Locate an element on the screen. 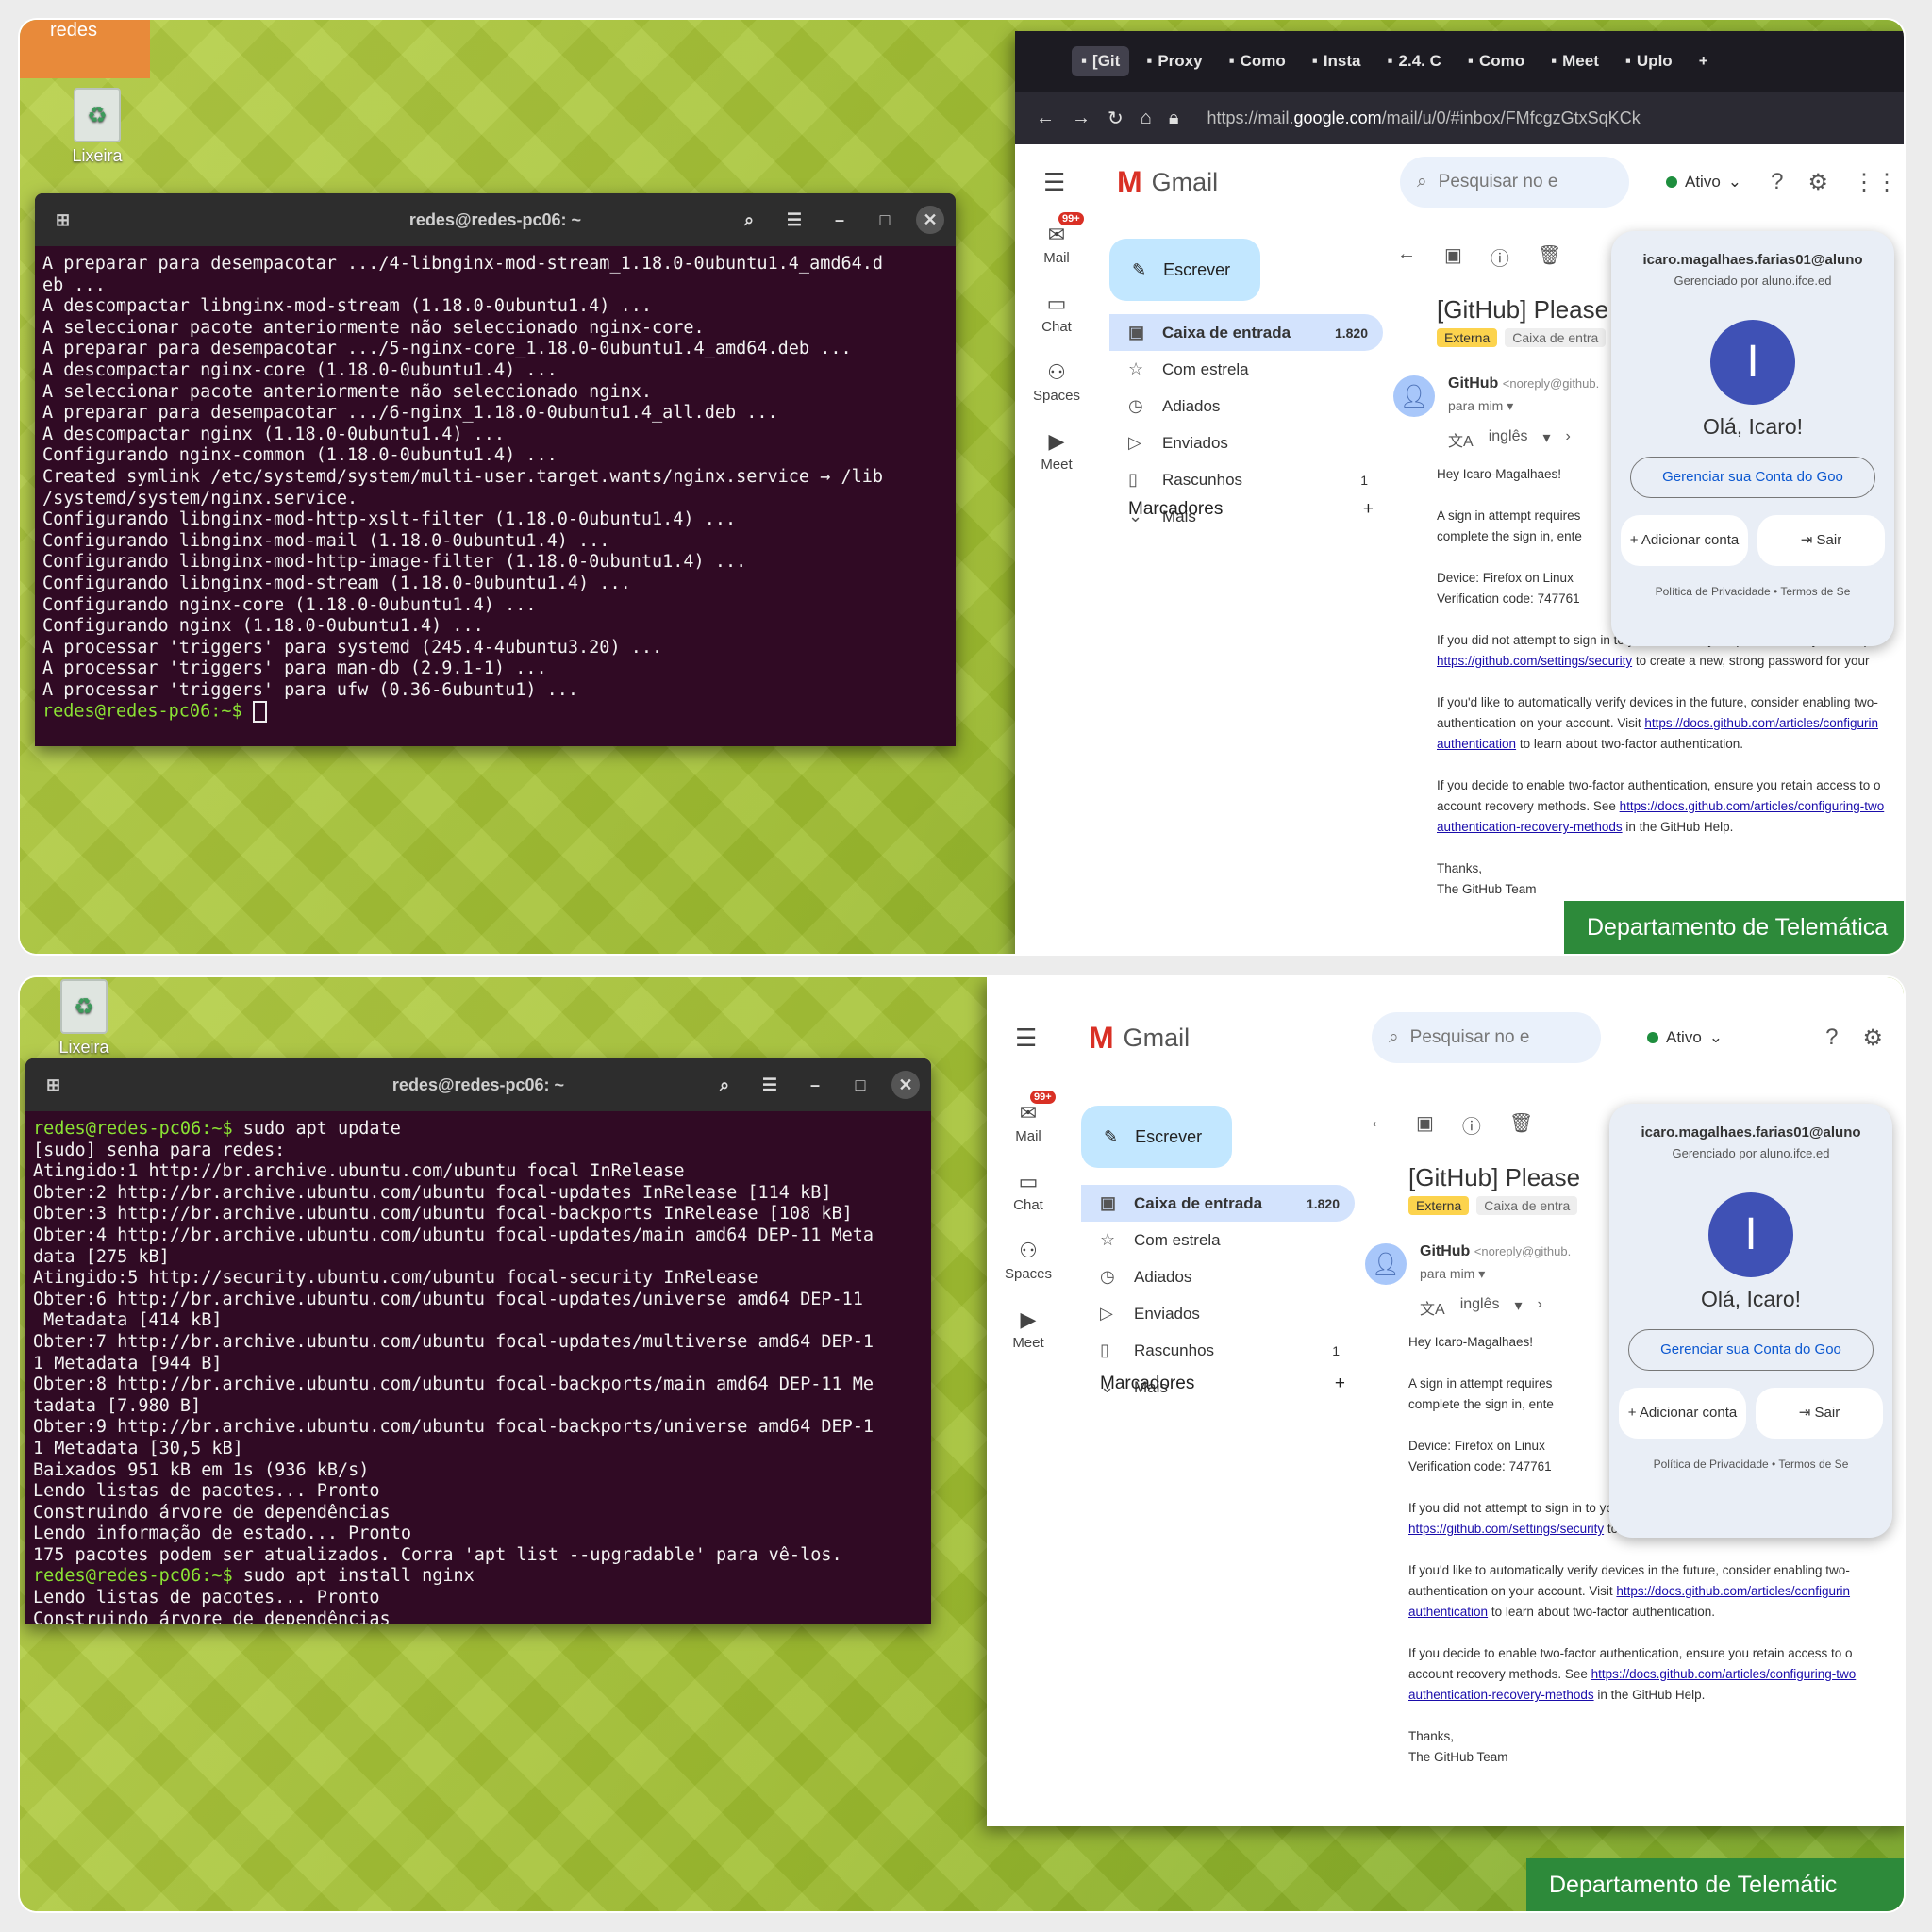 The width and height of the screenshot is (1932, 1932). nav-item: ◷ Adiados is located at coordinates (1246, 407).